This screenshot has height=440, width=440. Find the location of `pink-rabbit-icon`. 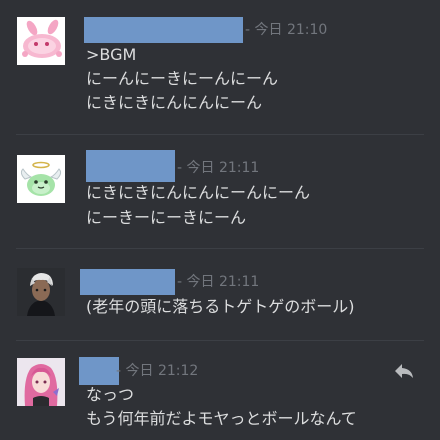

pink-rabbit-icon is located at coordinates (41, 41).